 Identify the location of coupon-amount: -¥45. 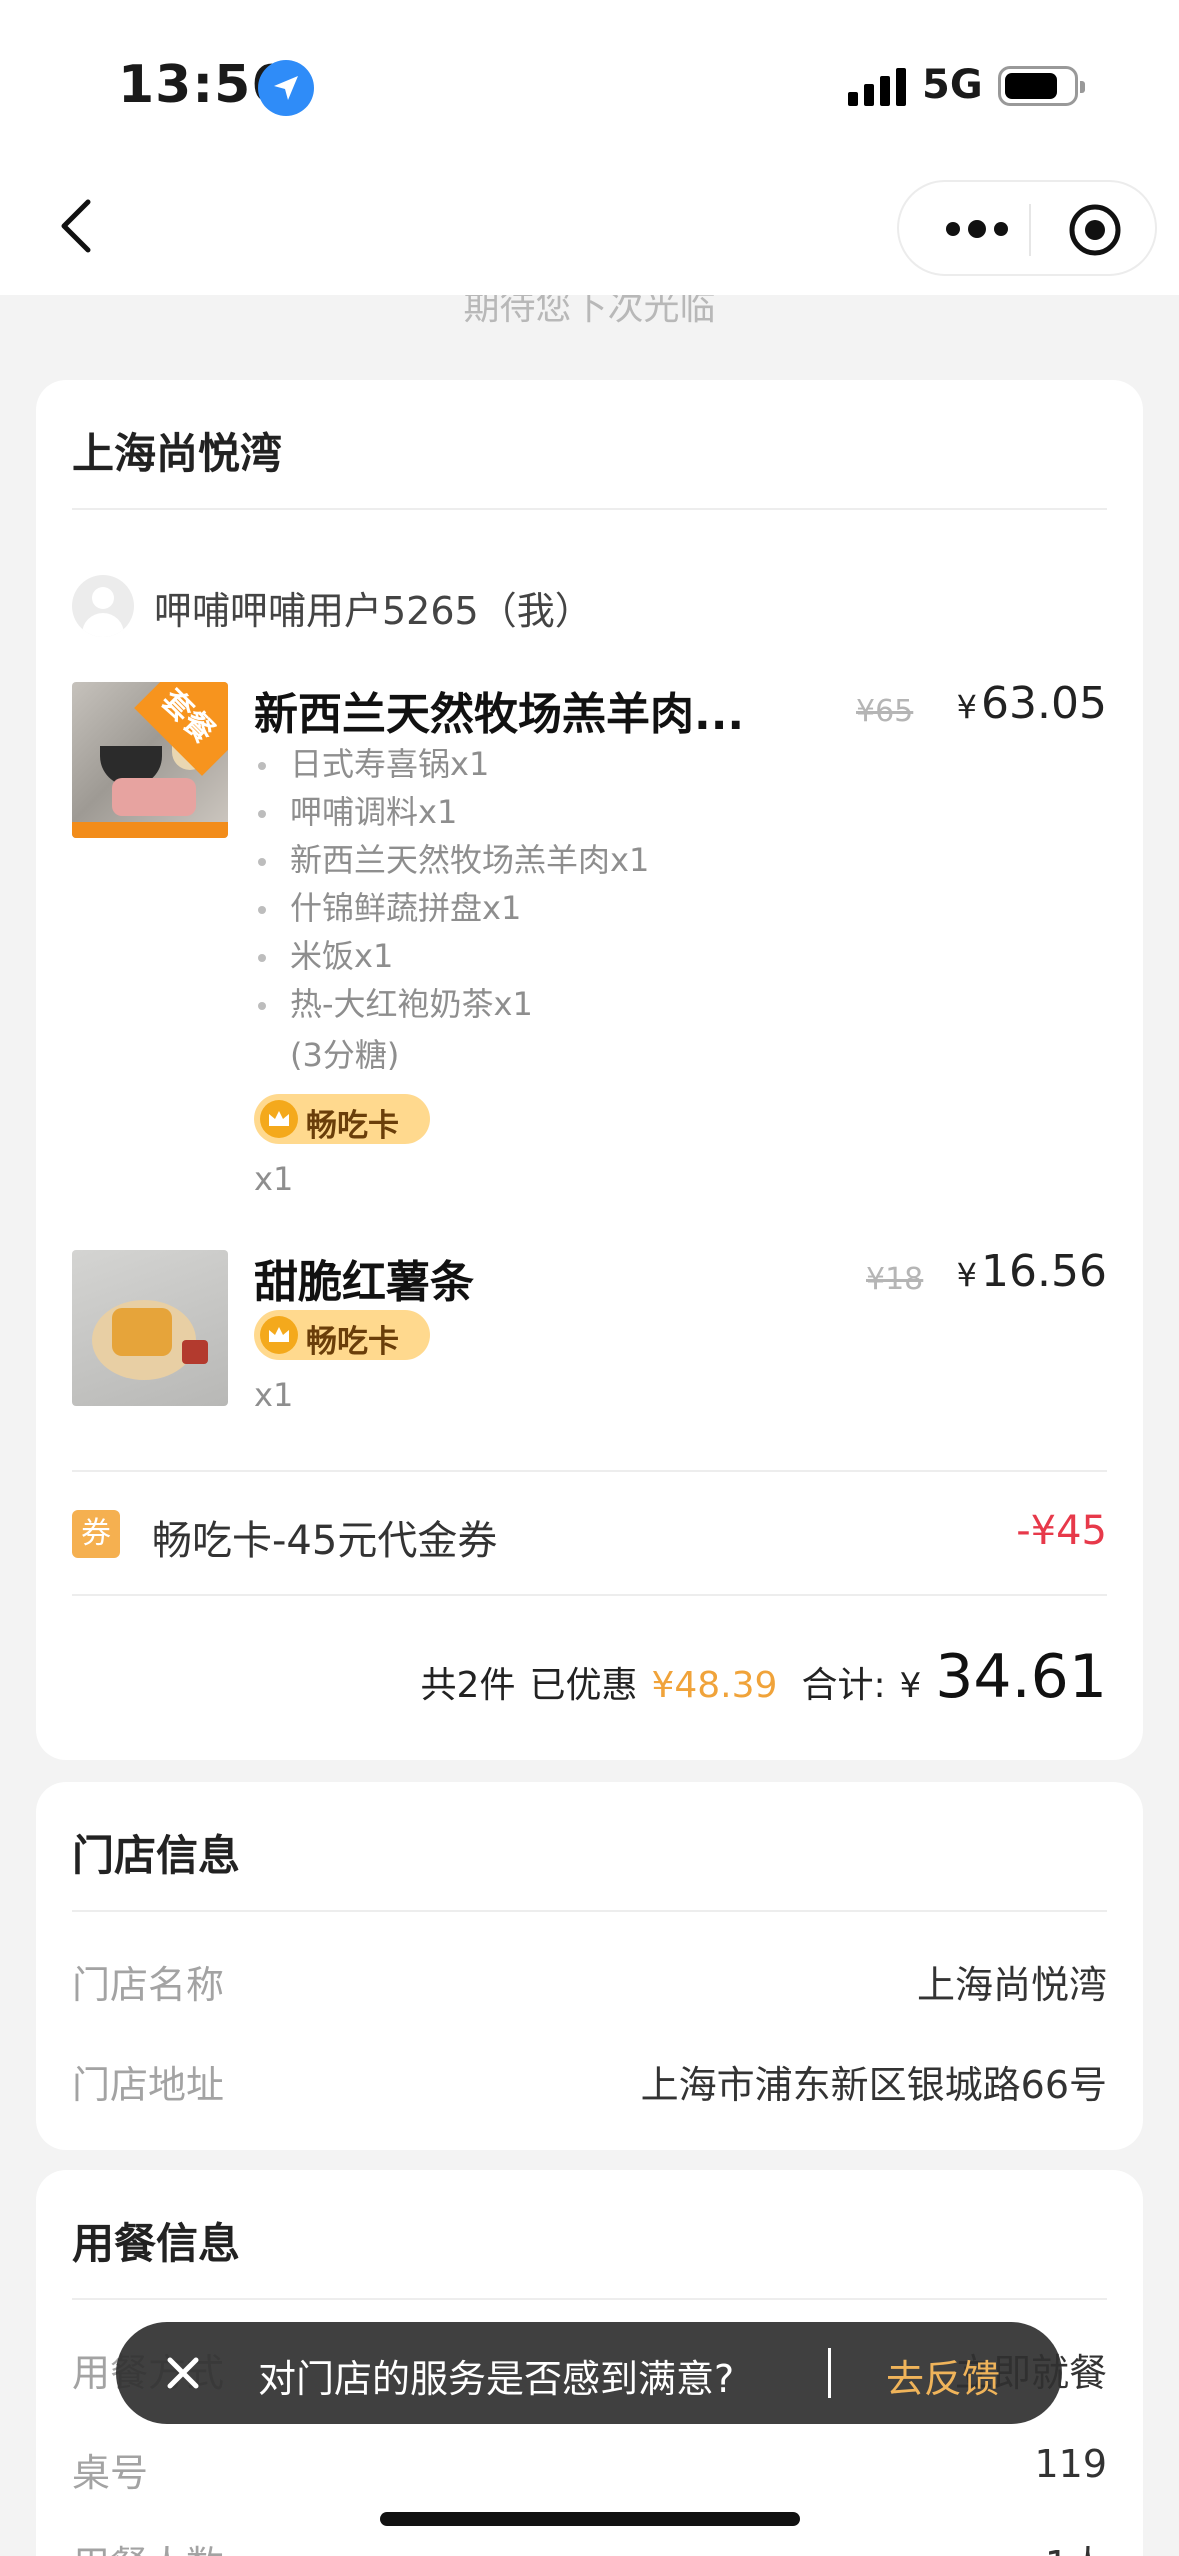
(1061, 1531).